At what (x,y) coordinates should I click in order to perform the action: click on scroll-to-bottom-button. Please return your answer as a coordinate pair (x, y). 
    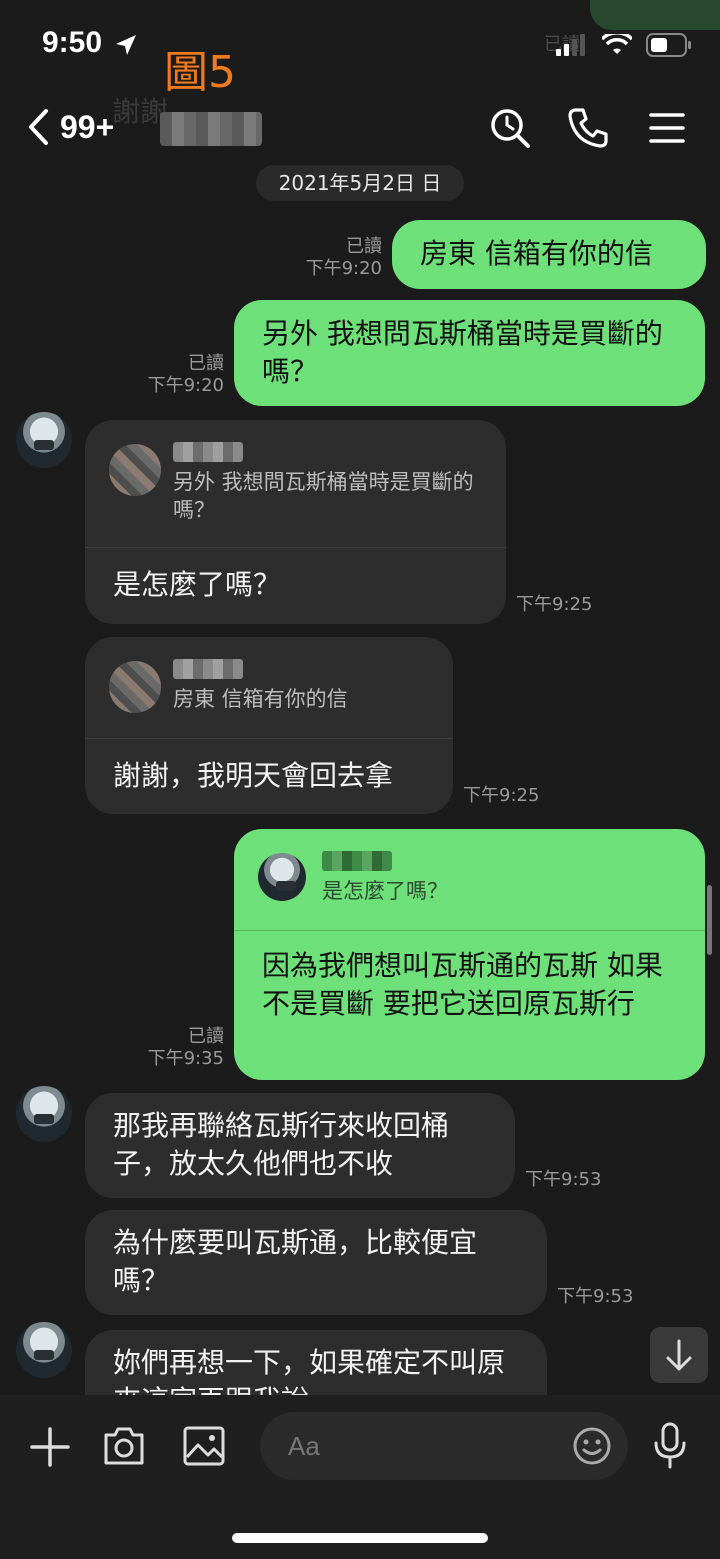
    Looking at the image, I should click on (679, 1355).